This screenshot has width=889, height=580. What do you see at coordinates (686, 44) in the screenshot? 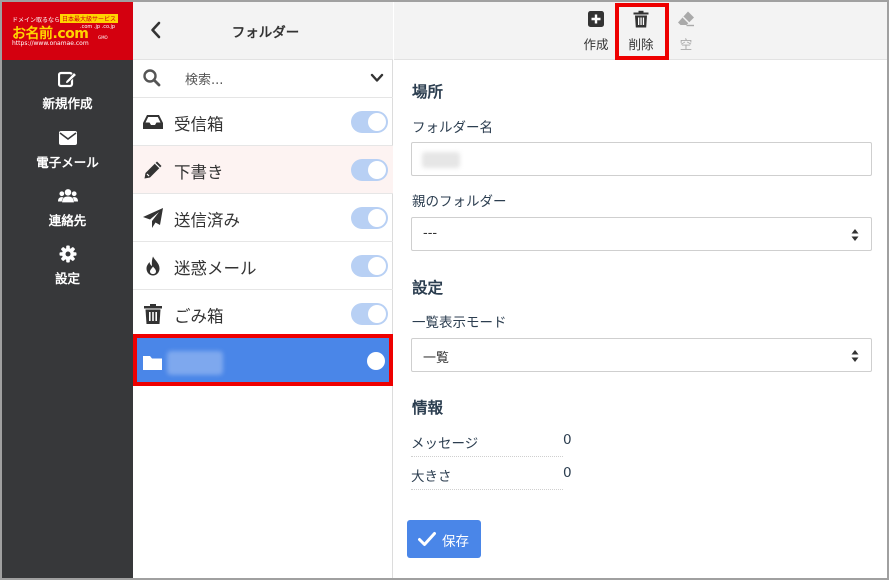
I see `empty-label: 空` at bounding box center [686, 44].